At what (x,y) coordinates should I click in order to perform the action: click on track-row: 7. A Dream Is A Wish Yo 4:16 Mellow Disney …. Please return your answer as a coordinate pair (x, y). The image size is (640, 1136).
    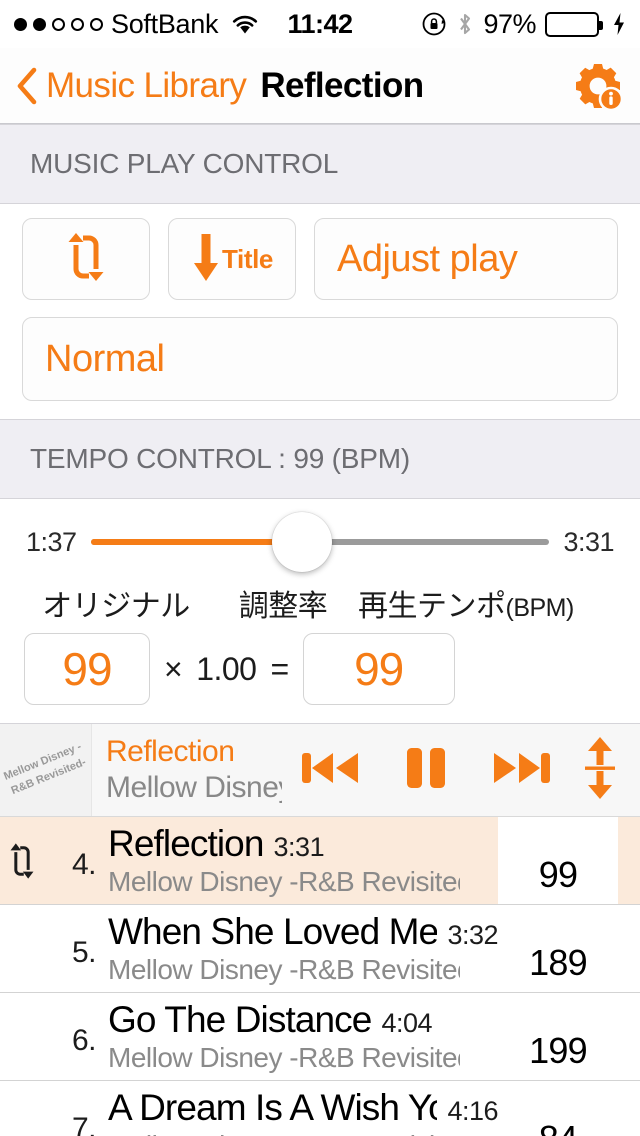
    Looking at the image, I should click on (320, 1108).